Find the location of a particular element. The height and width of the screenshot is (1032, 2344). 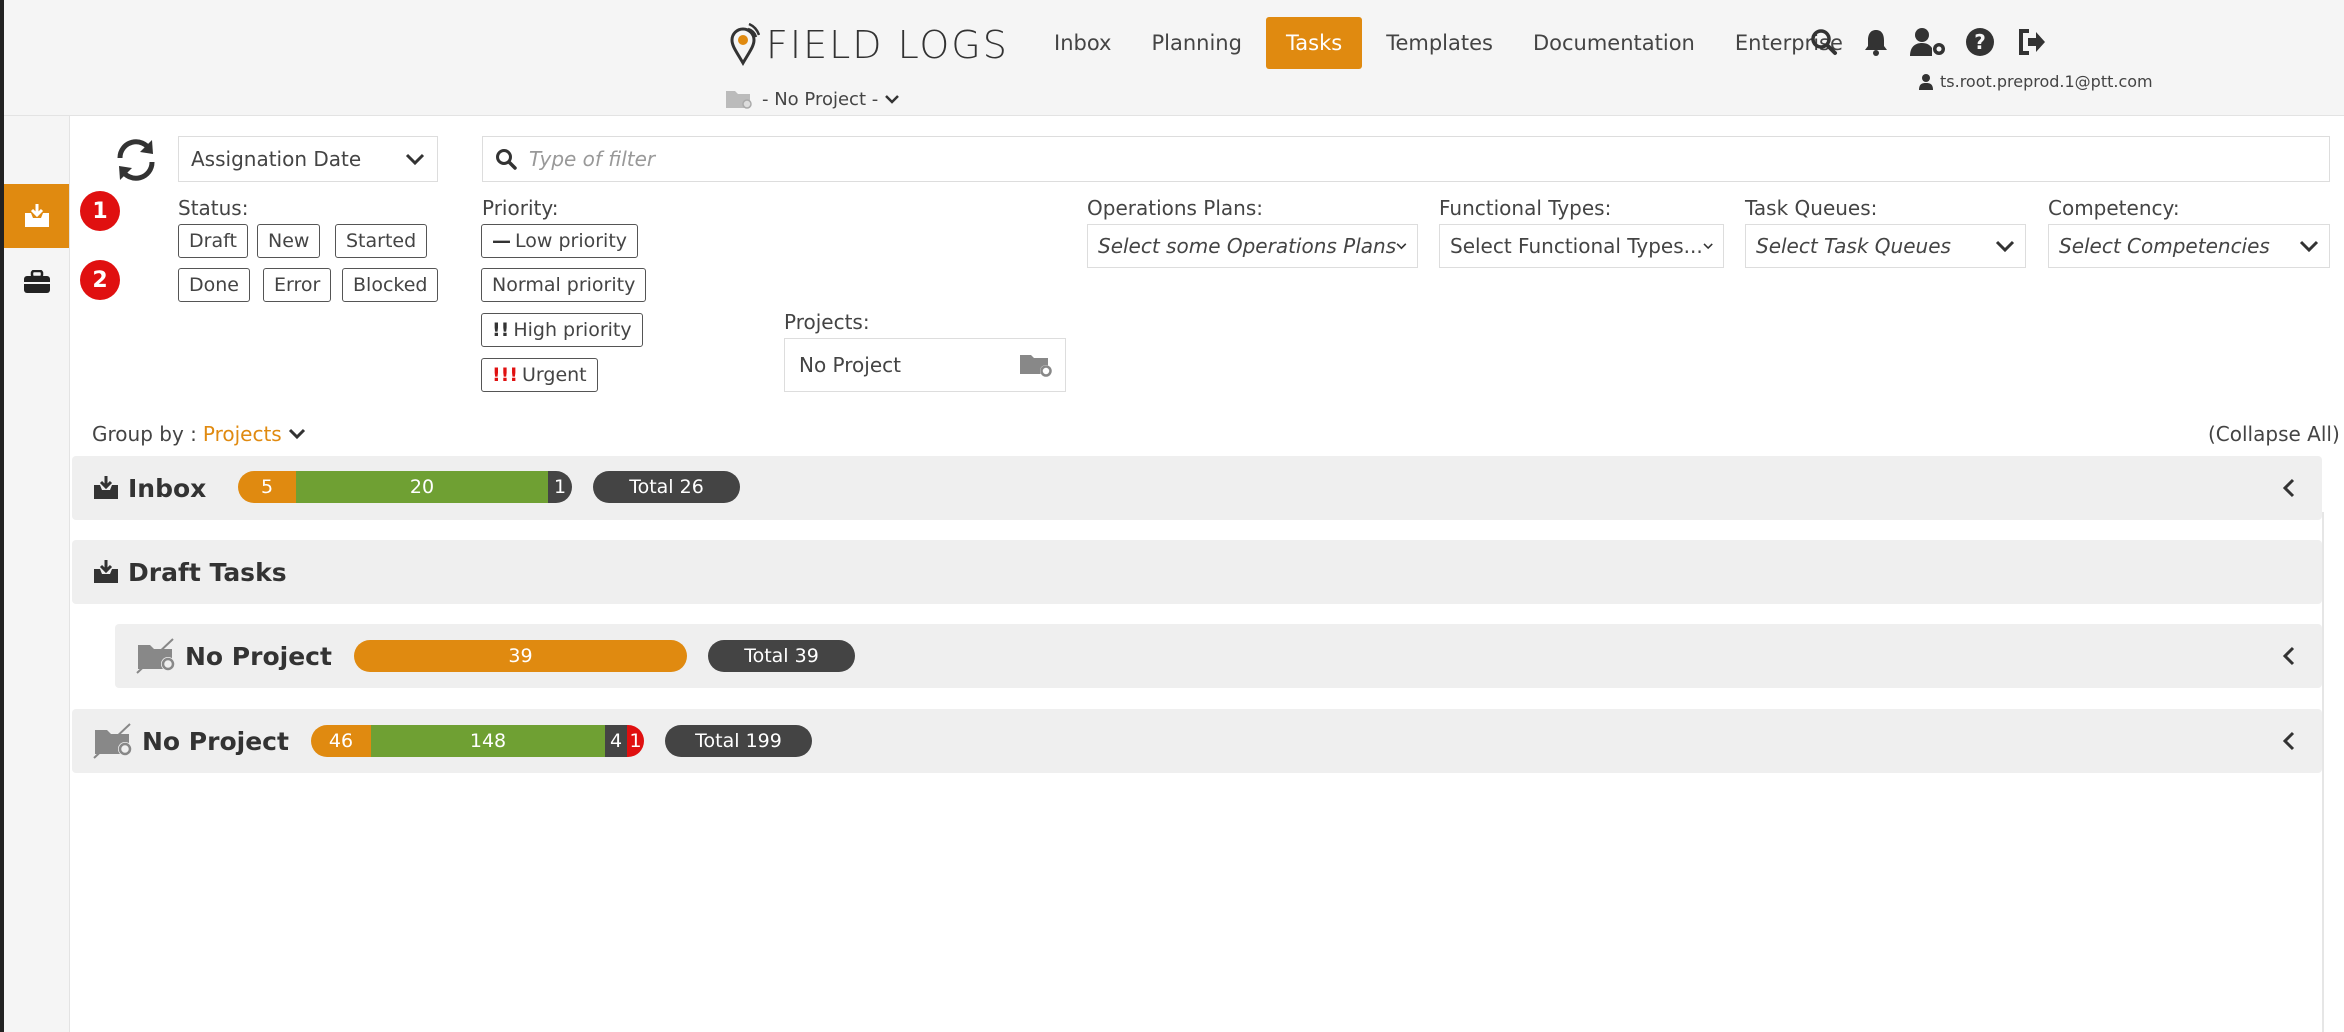

group-title: No Project is located at coordinates (215, 741).